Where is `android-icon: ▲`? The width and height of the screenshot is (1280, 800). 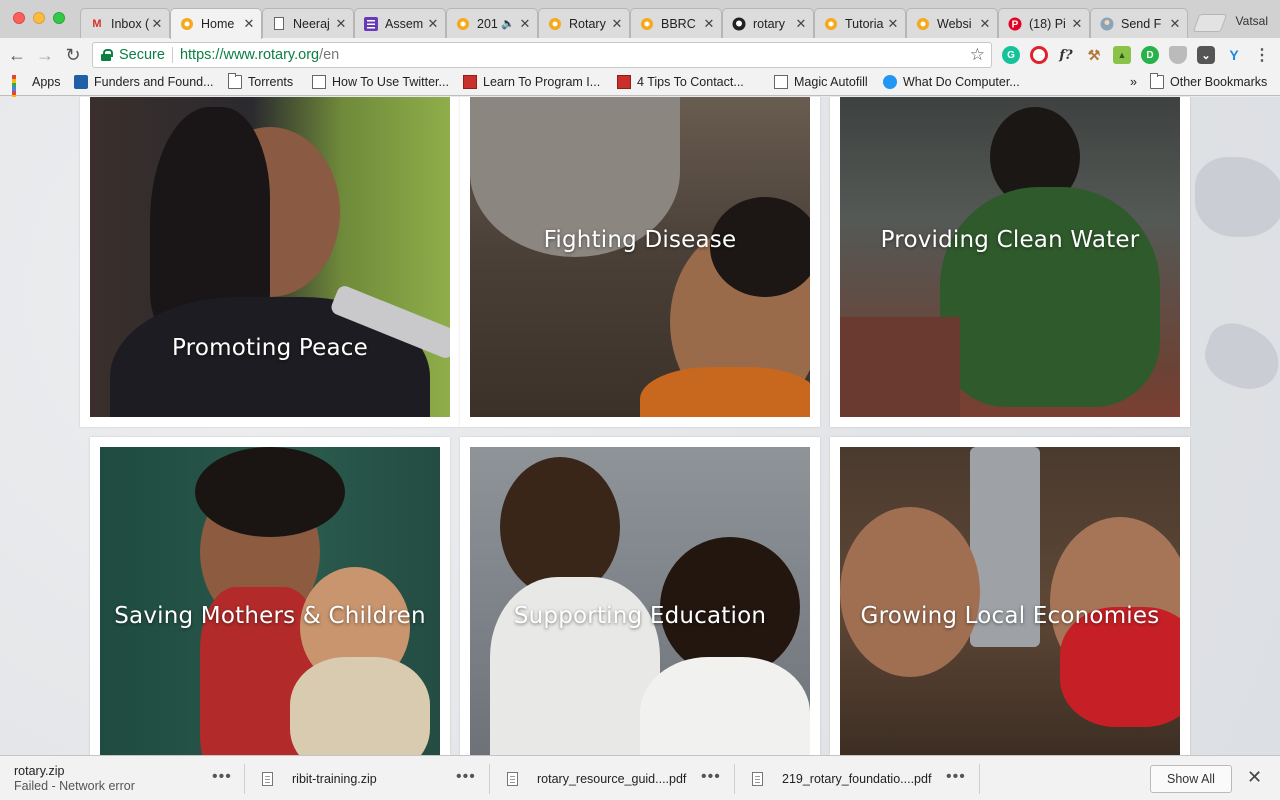
android-icon: ▲ is located at coordinates (1122, 55).